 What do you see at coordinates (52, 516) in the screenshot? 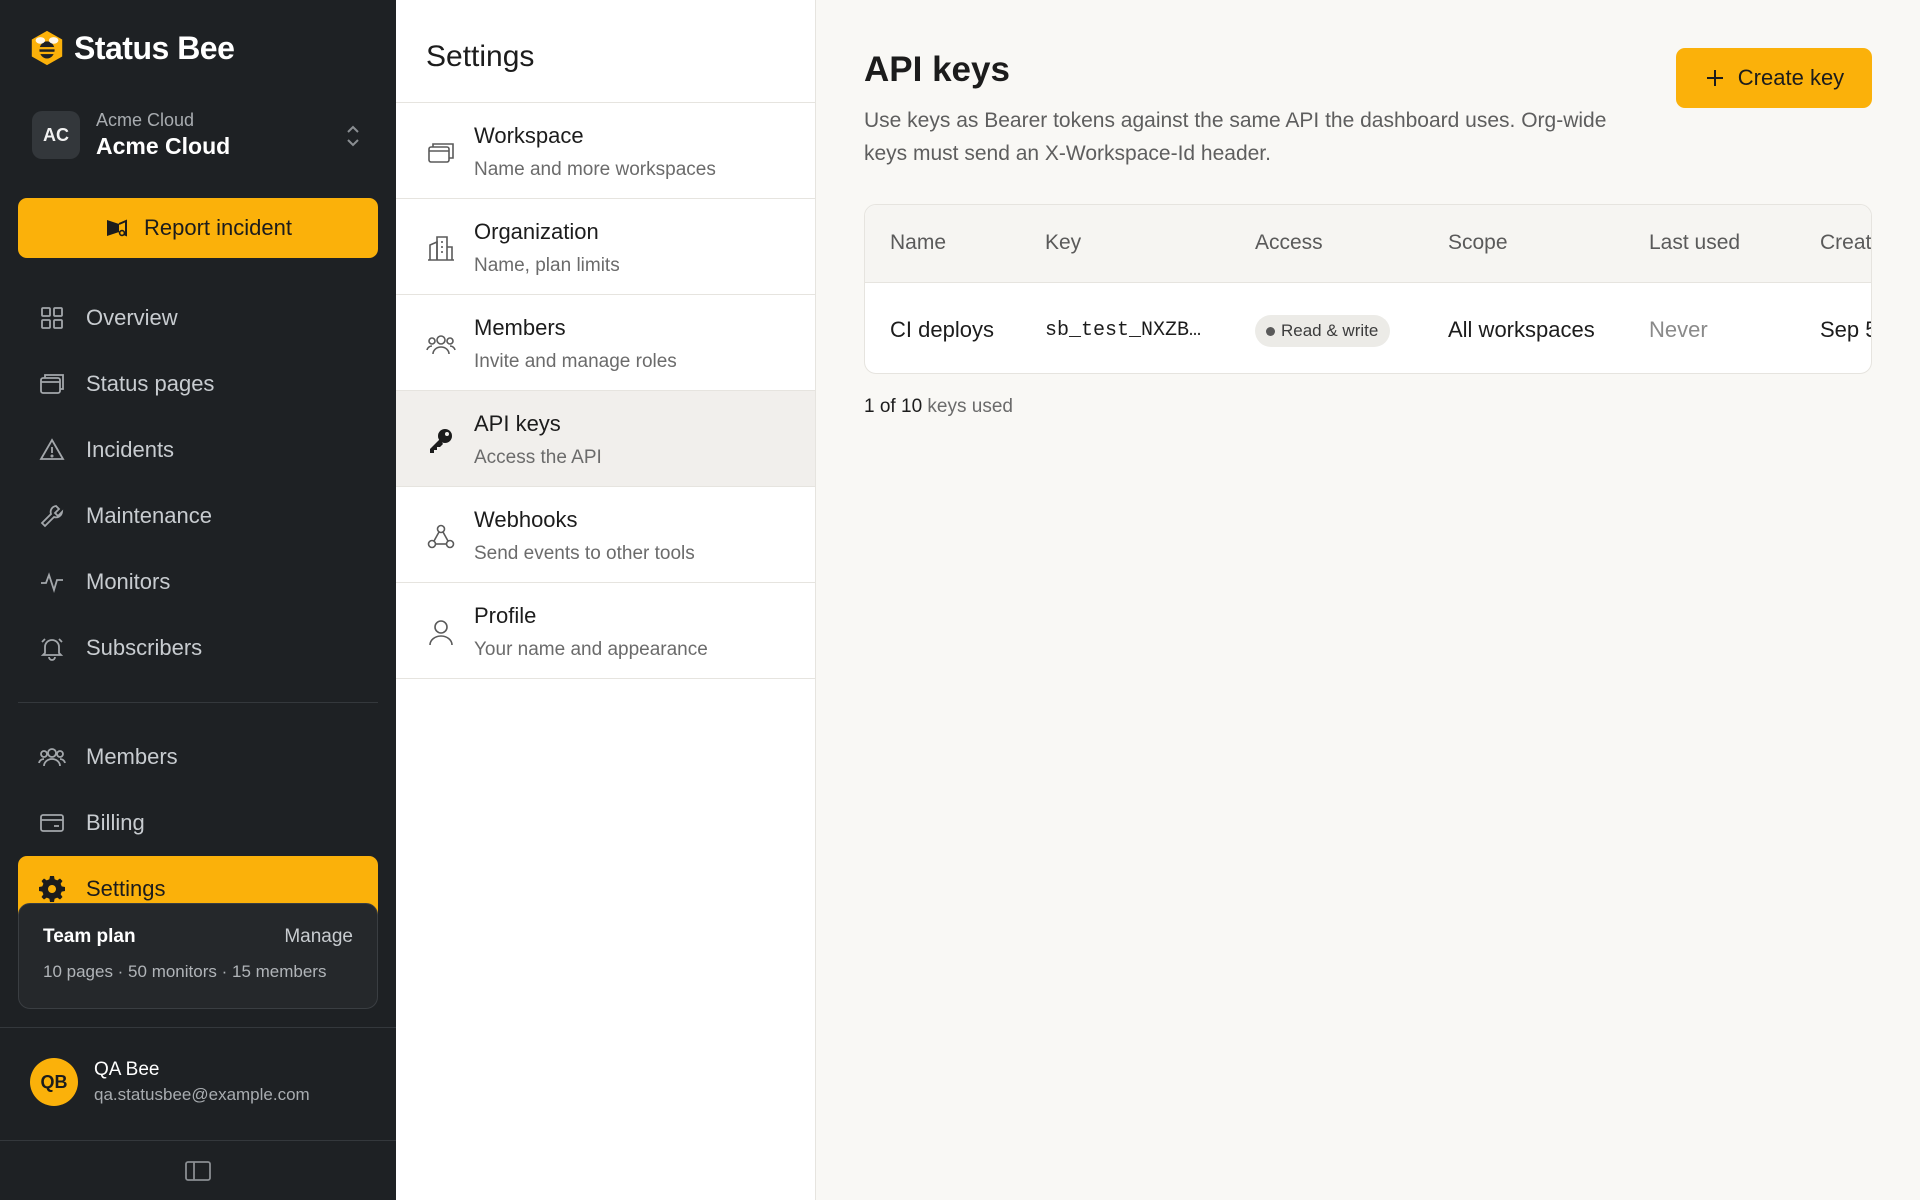
I see `wrench-icon` at bounding box center [52, 516].